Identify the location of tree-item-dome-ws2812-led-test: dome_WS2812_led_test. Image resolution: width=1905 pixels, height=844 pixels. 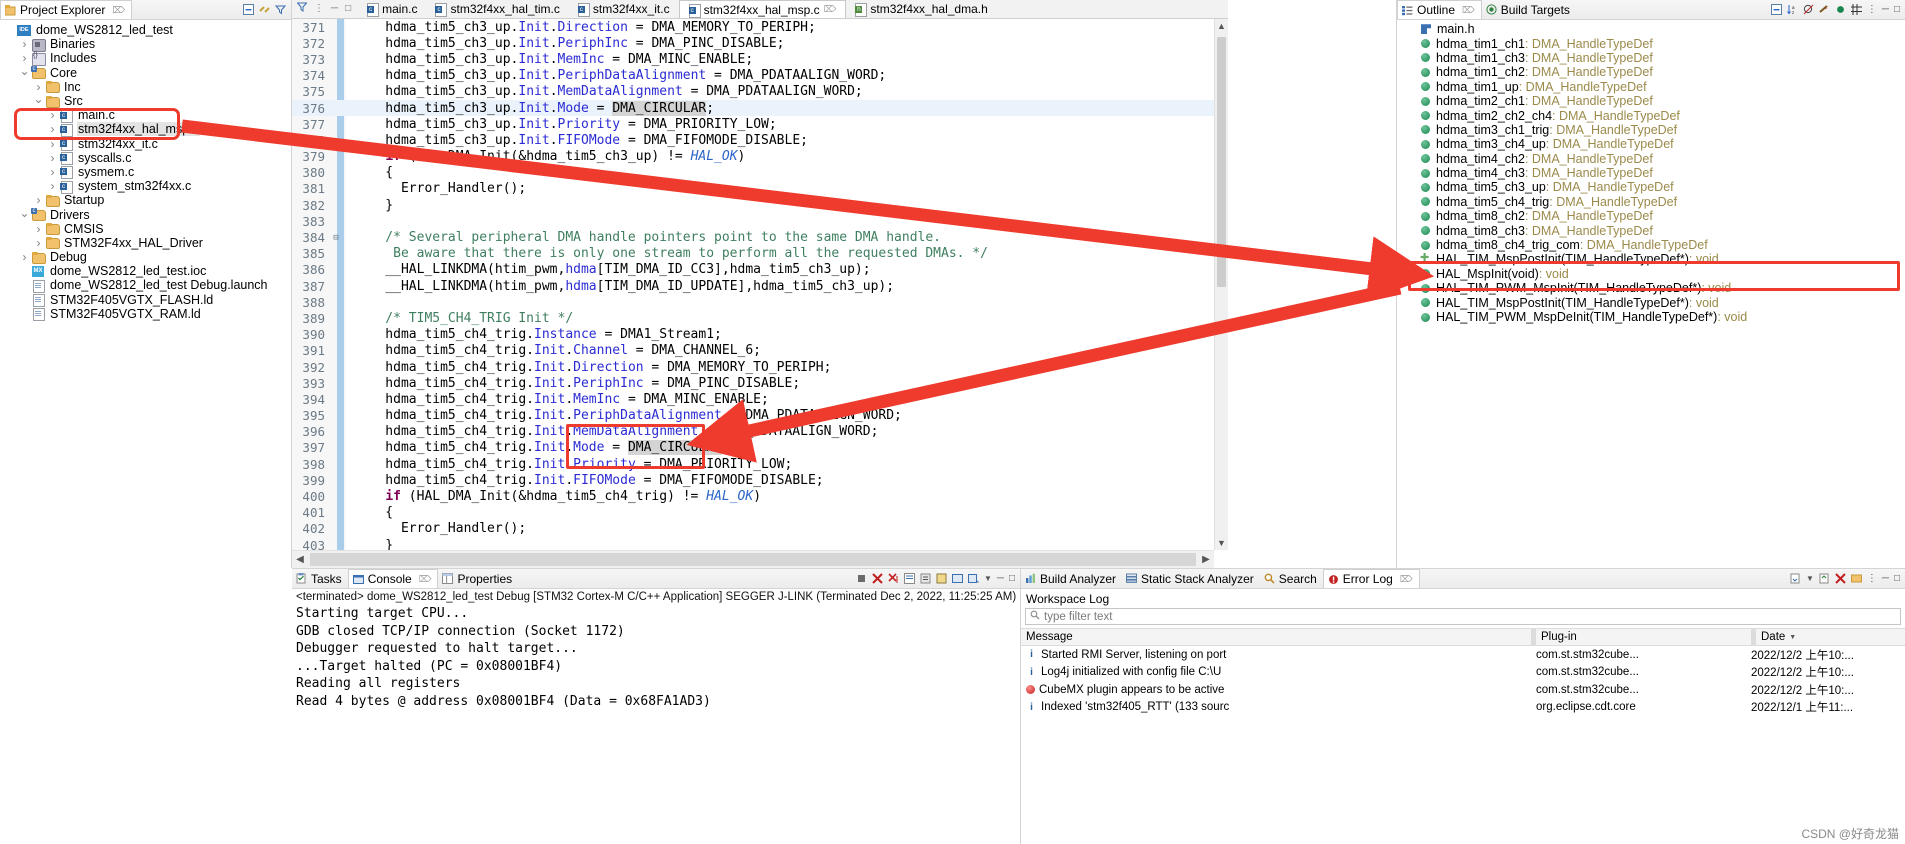
(145, 30).